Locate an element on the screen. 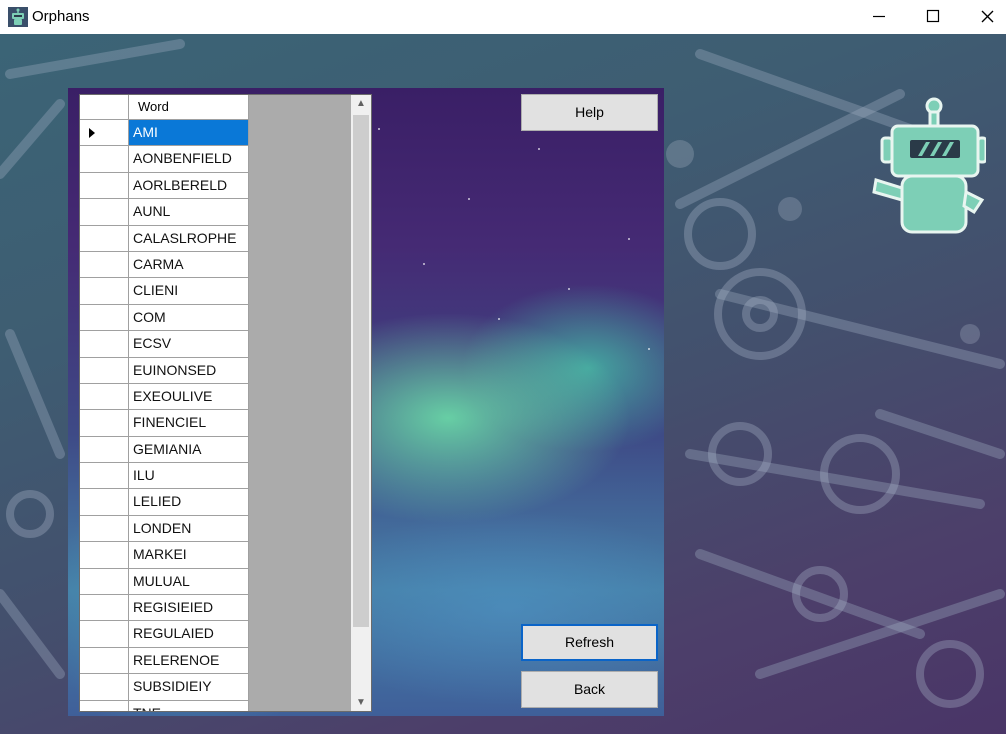 The height and width of the screenshot is (734, 1006). table-row: REGISIEIED is located at coordinates (165, 608).